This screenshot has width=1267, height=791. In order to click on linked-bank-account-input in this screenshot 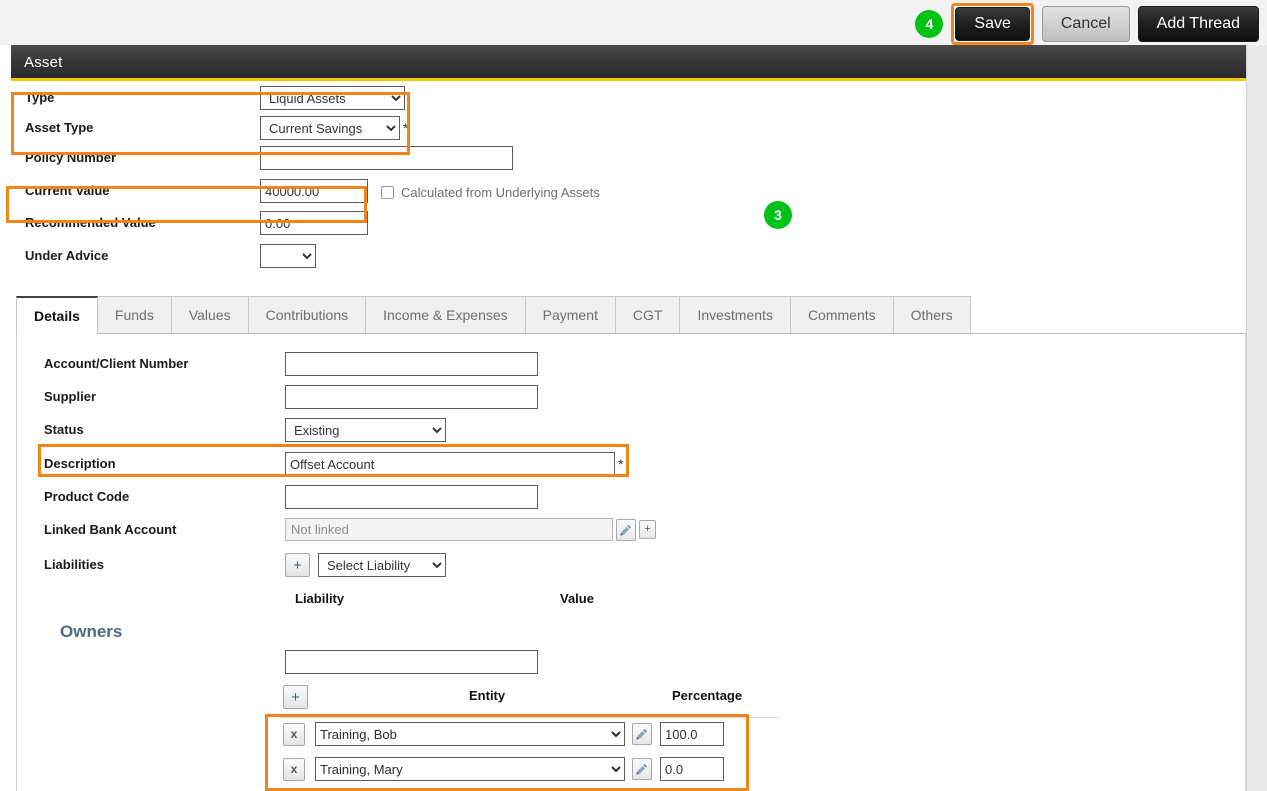, I will do `click(449, 529)`.